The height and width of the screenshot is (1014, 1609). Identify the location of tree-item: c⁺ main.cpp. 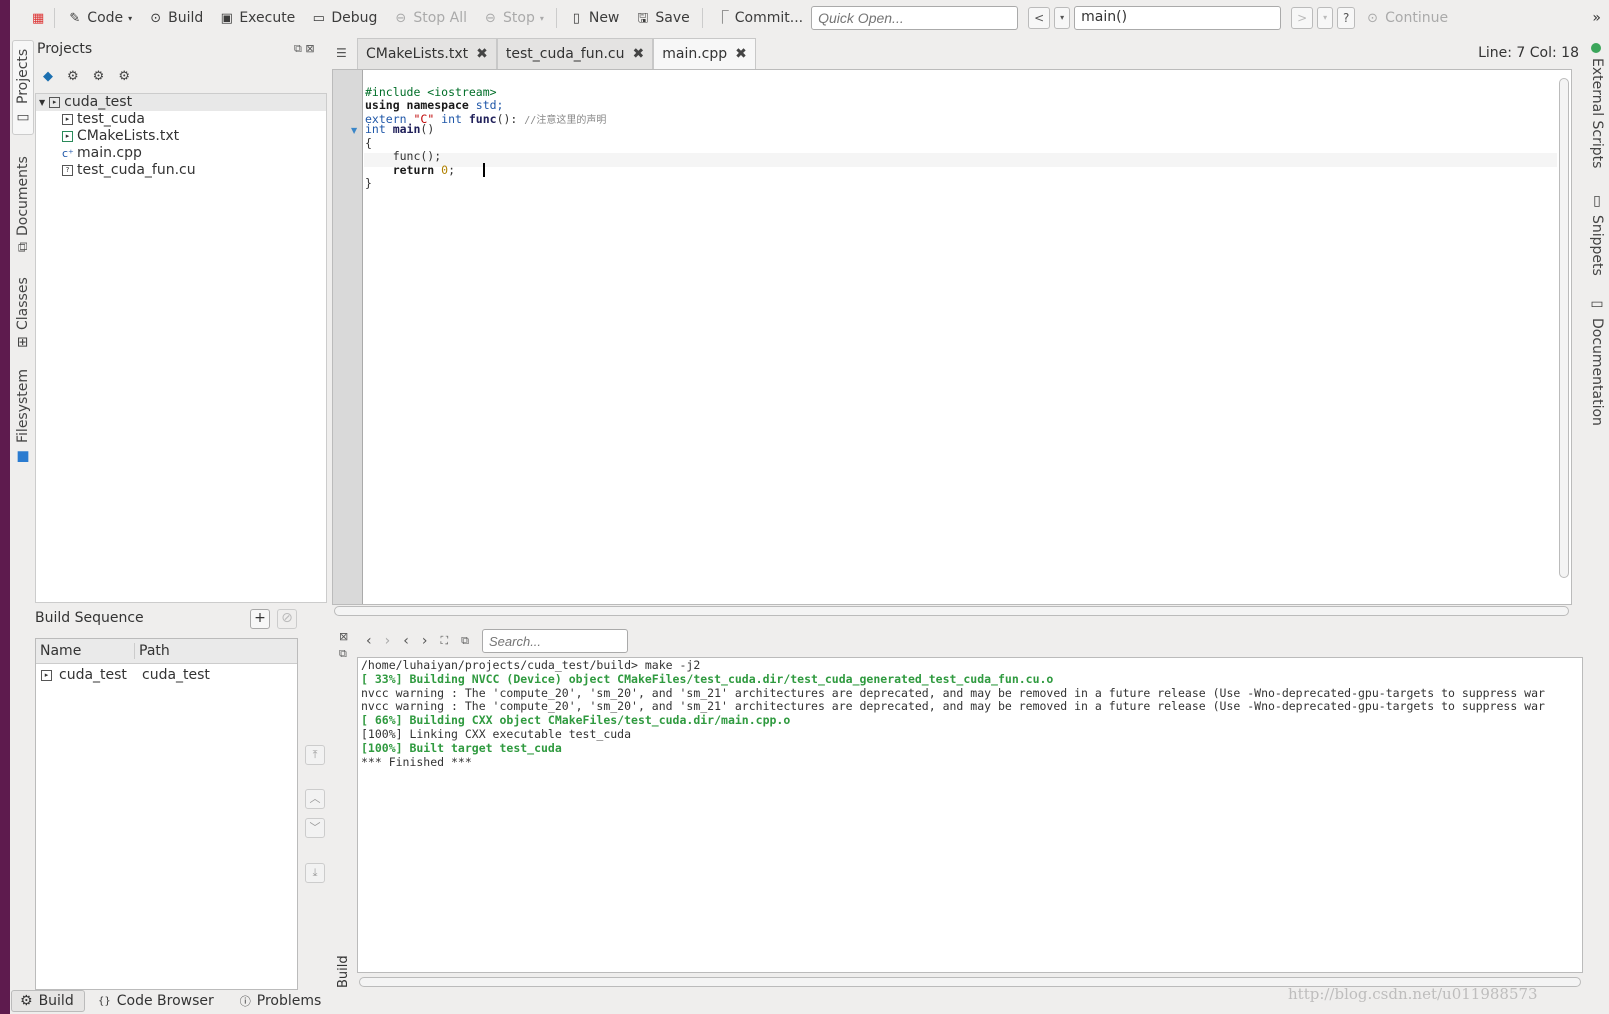
(181, 153).